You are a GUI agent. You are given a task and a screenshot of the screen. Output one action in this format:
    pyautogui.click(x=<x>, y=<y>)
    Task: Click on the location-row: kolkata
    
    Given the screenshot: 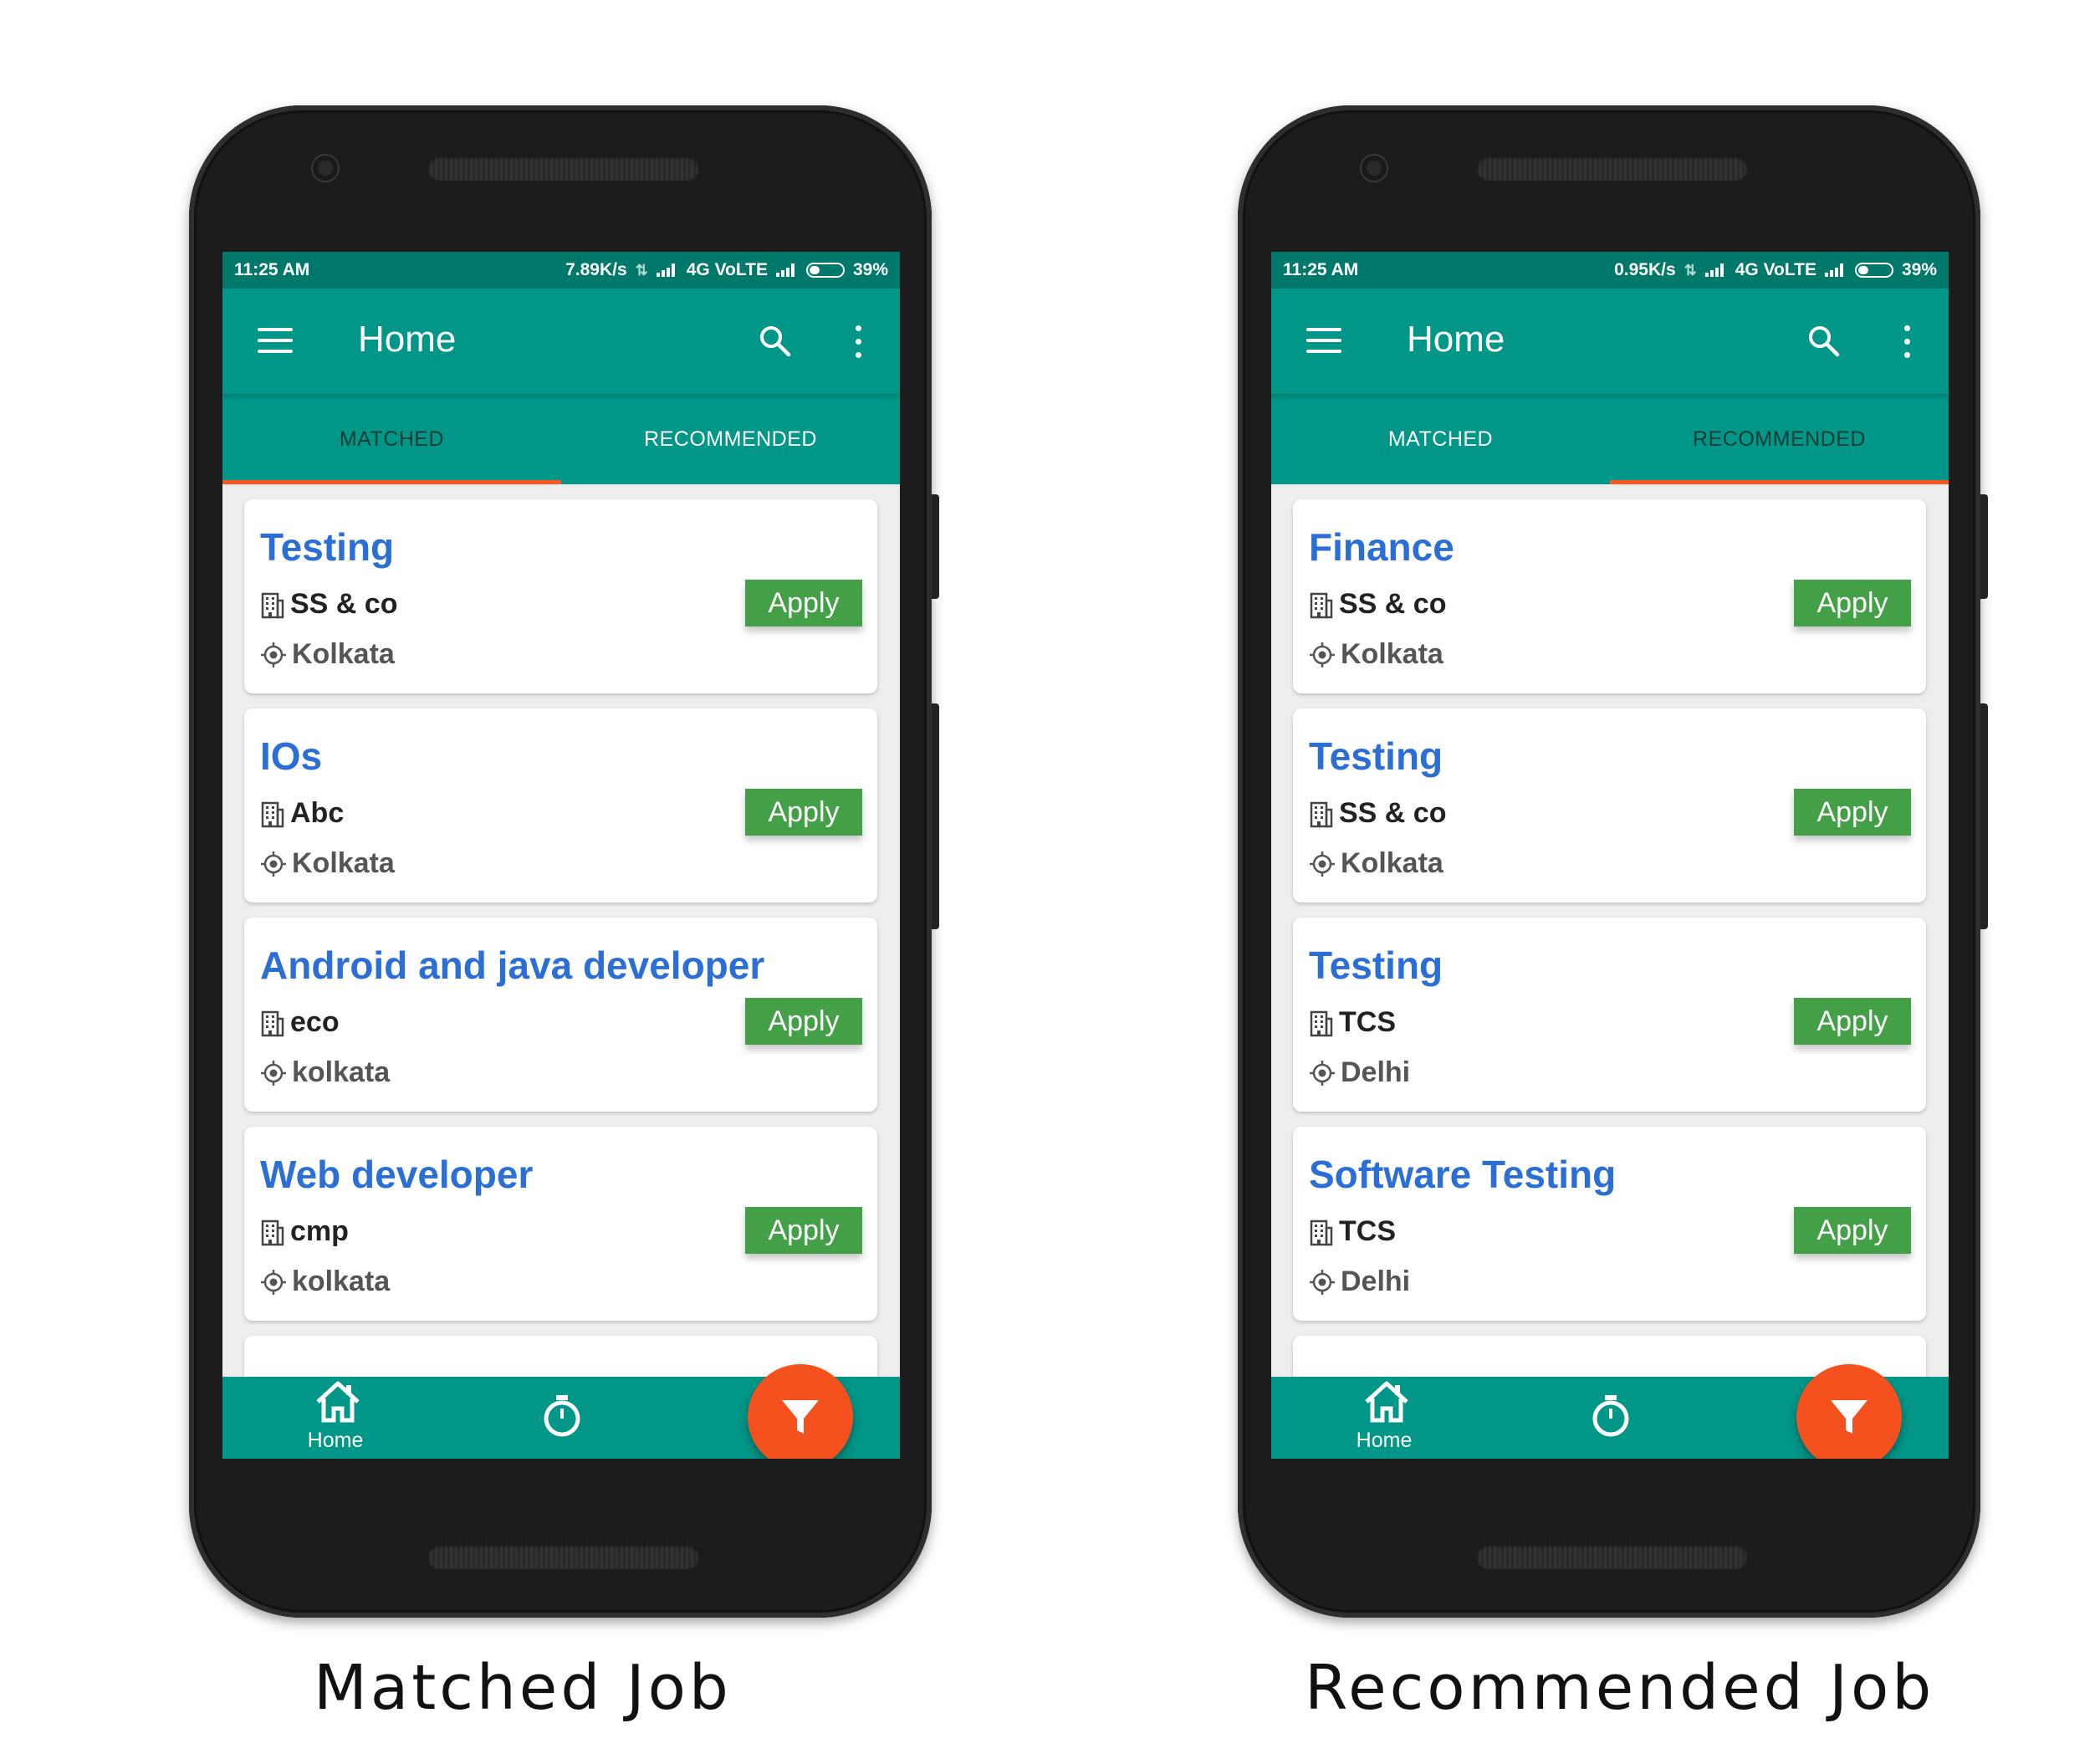 What is the action you would take?
    pyautogui.click(x=325, y=1282)
    